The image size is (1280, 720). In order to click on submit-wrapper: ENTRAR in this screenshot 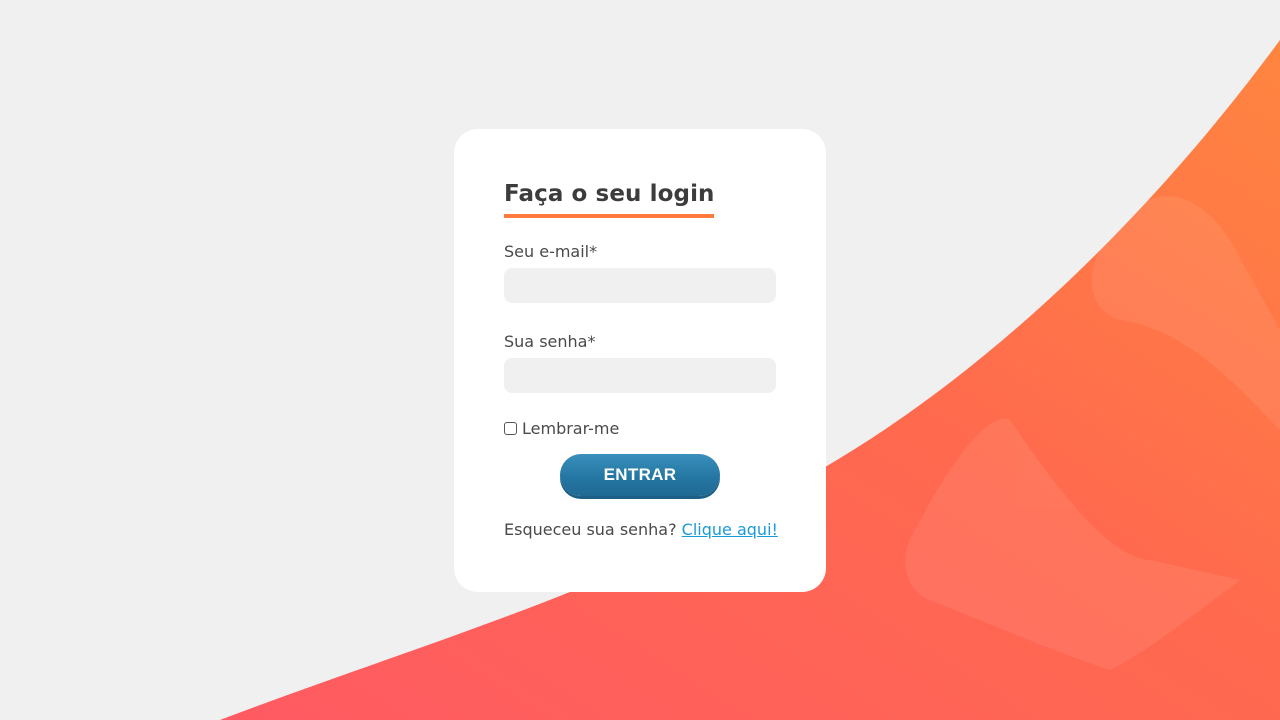, I will do `click(640, 475)`.